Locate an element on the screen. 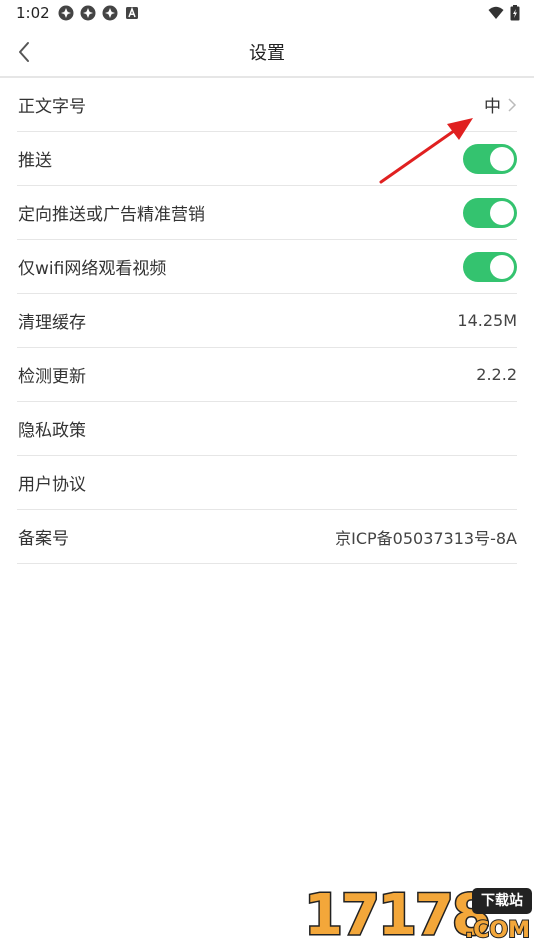 The height and width of the screenshot is (950, 534). setting-icp: 备案号 京ICP备05037313号-8A is located at coordinates (267, 537).